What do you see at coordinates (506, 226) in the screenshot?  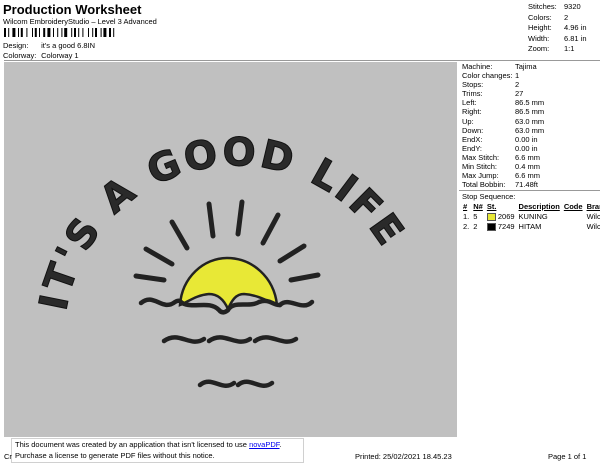 I see `stitch-count-text: 7249` at bounding box center [506, 226].